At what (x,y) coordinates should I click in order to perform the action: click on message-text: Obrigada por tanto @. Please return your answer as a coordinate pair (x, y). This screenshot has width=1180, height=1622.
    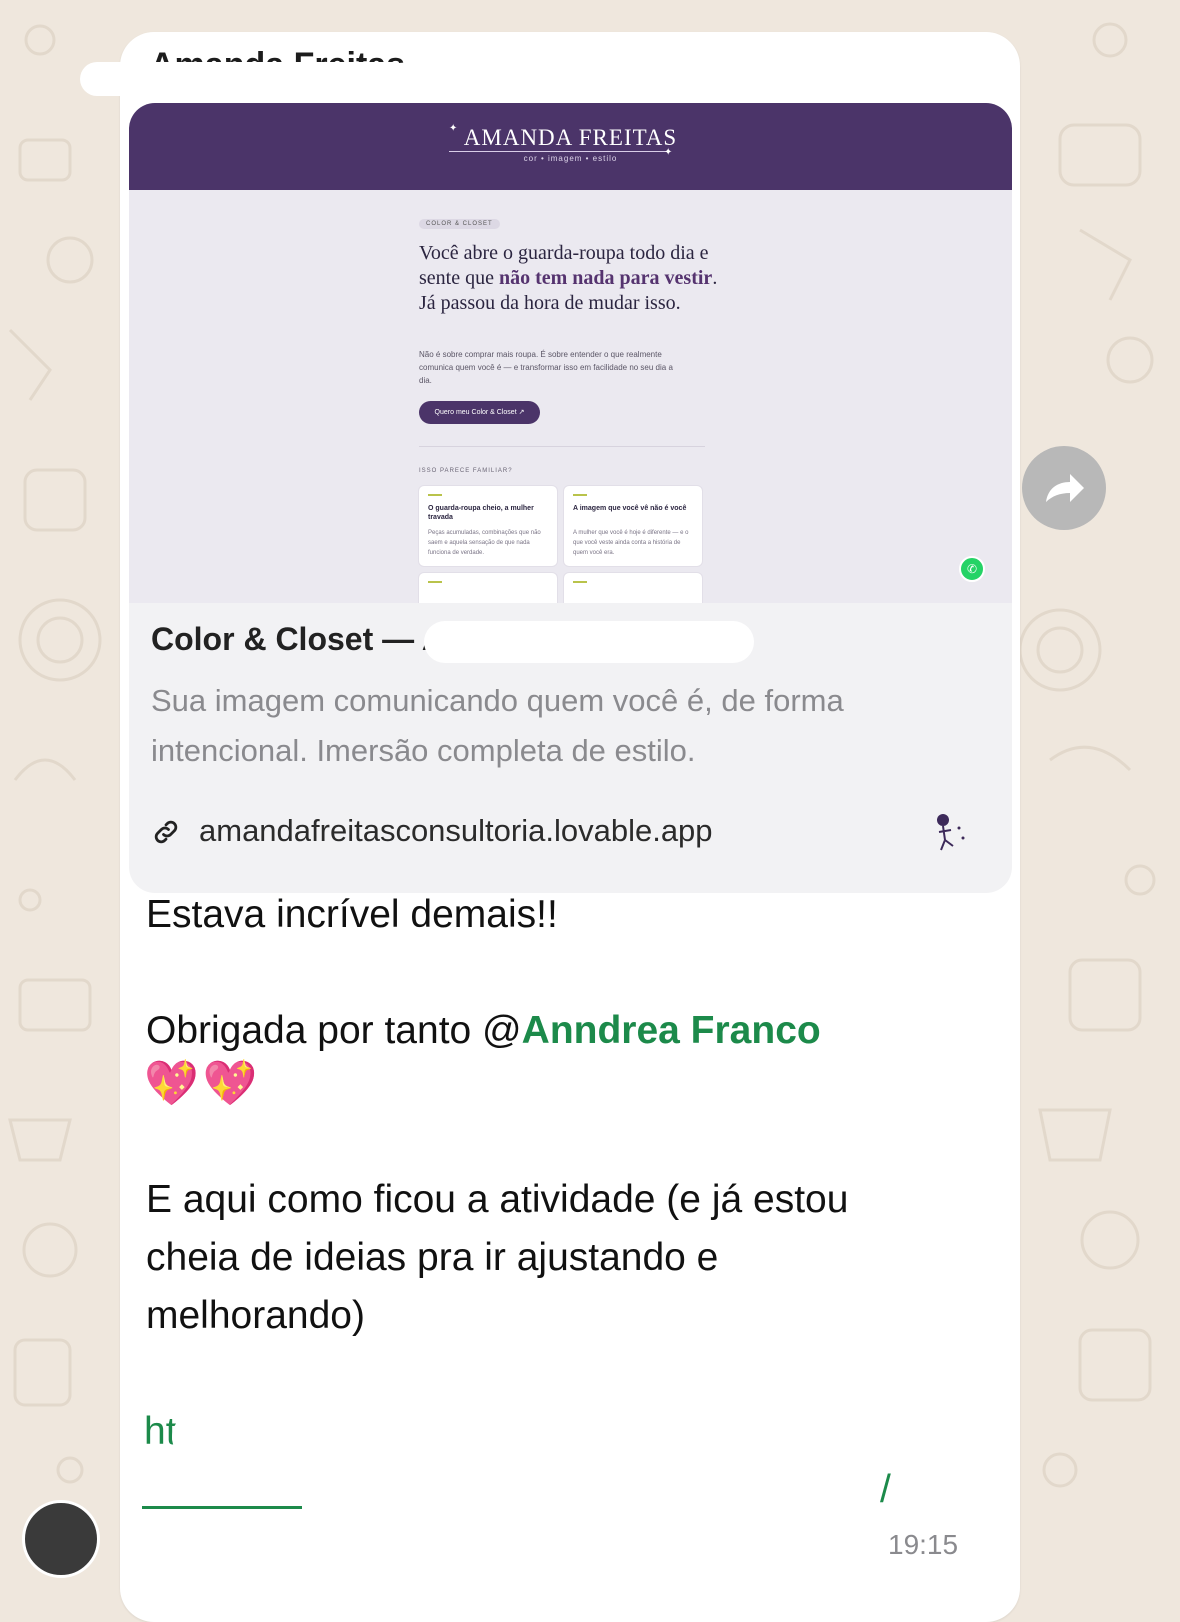
    Looking at the image, I should click on (334, 1030).